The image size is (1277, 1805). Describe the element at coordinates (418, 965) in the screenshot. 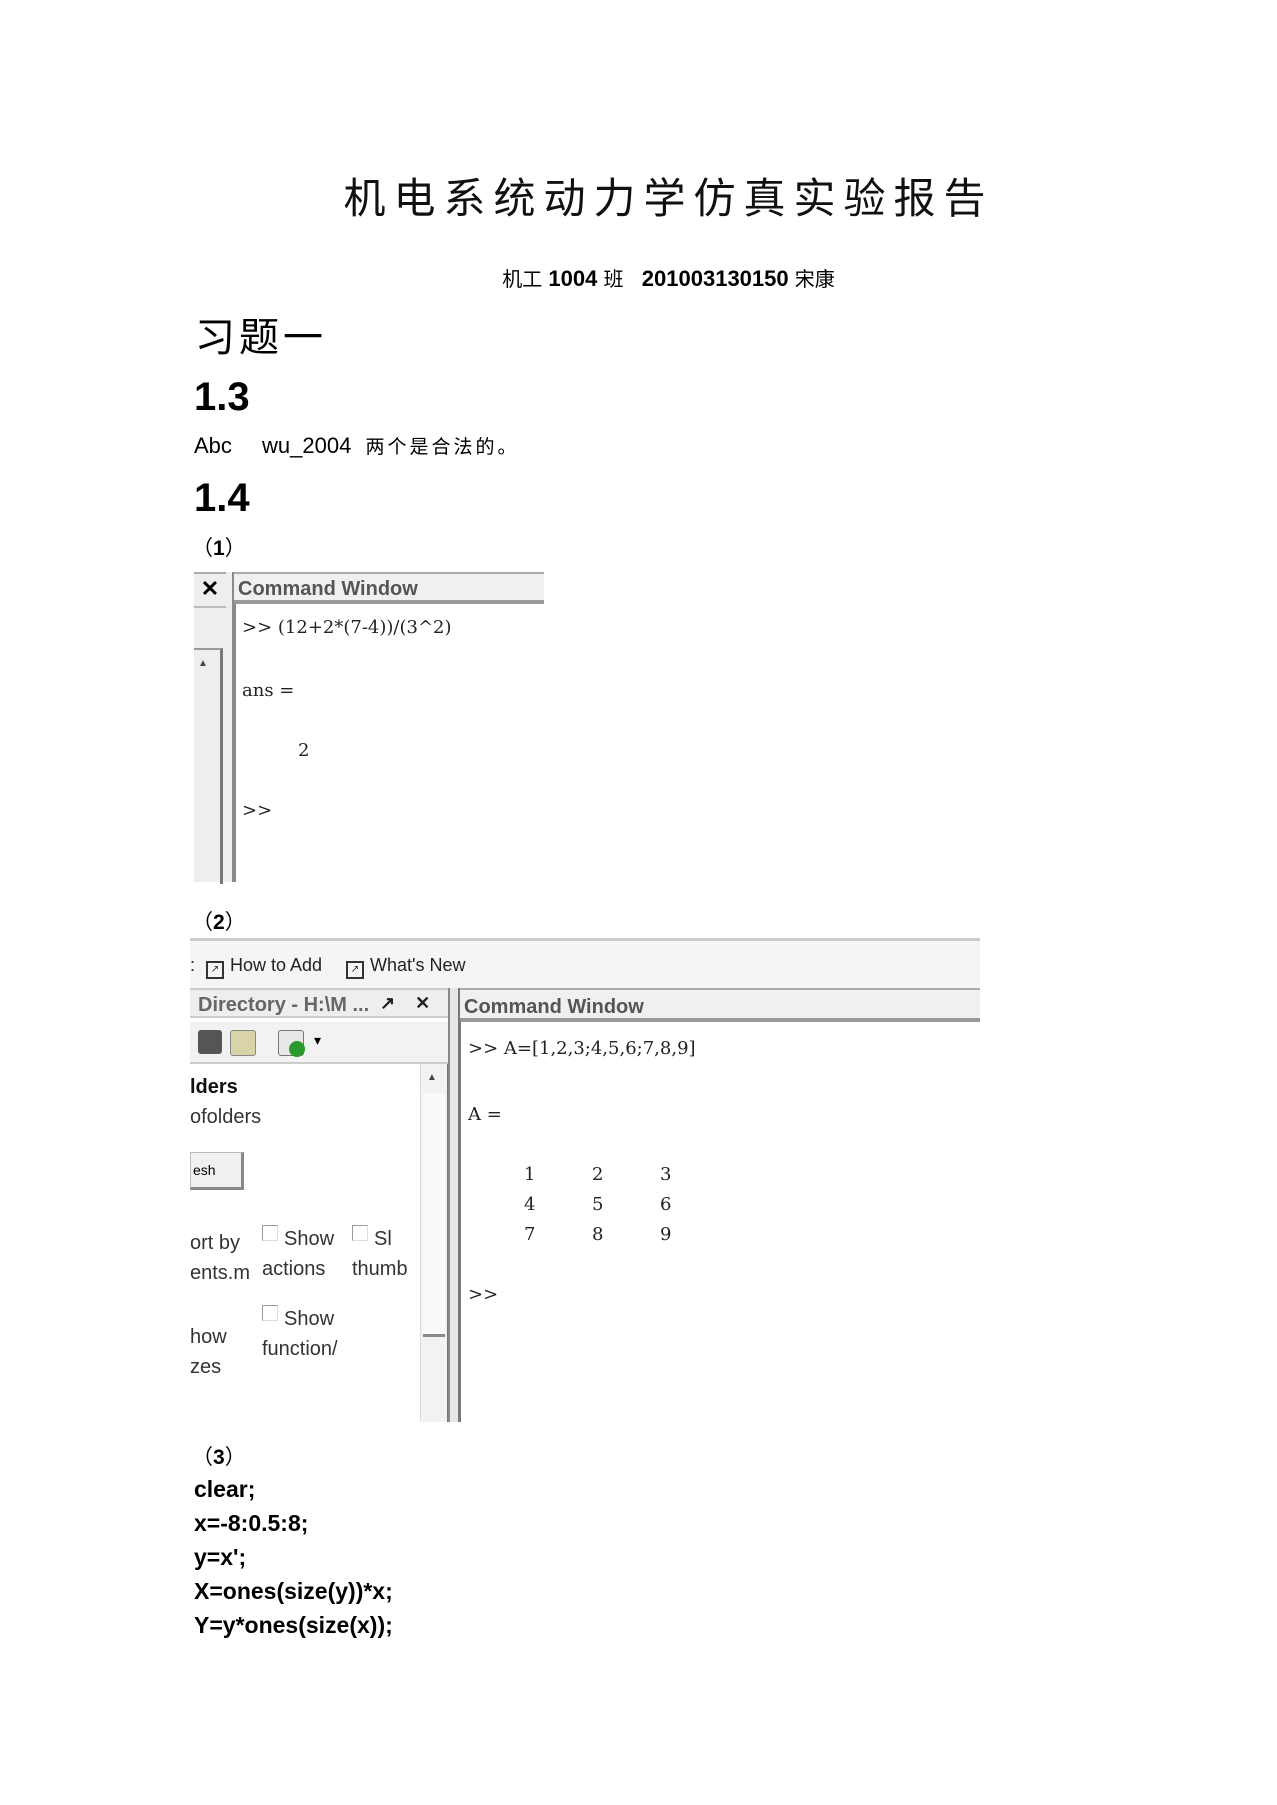

I see `link-label: What's New` at that location.